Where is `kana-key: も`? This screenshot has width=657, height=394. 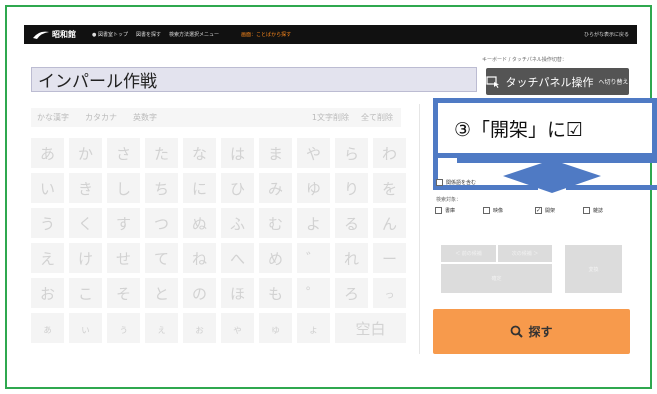
kana-key: も is located at coordinates (275, 293).